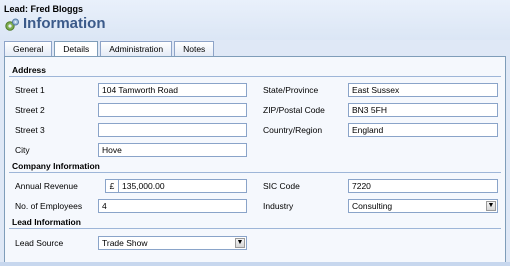  I want to click on company-heading: Company Information, so click(56, 166).